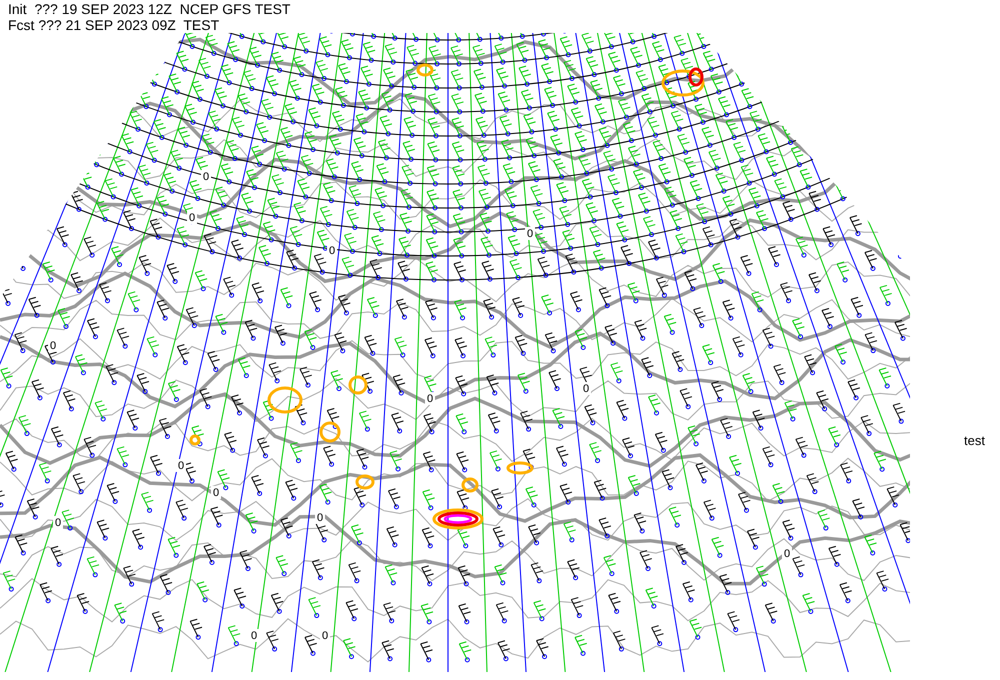  I want to click on side-label: test, so click(974, 440).